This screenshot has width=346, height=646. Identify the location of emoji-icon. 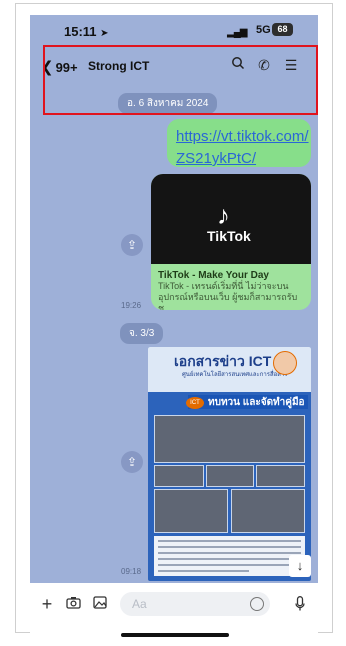
(257, 604).